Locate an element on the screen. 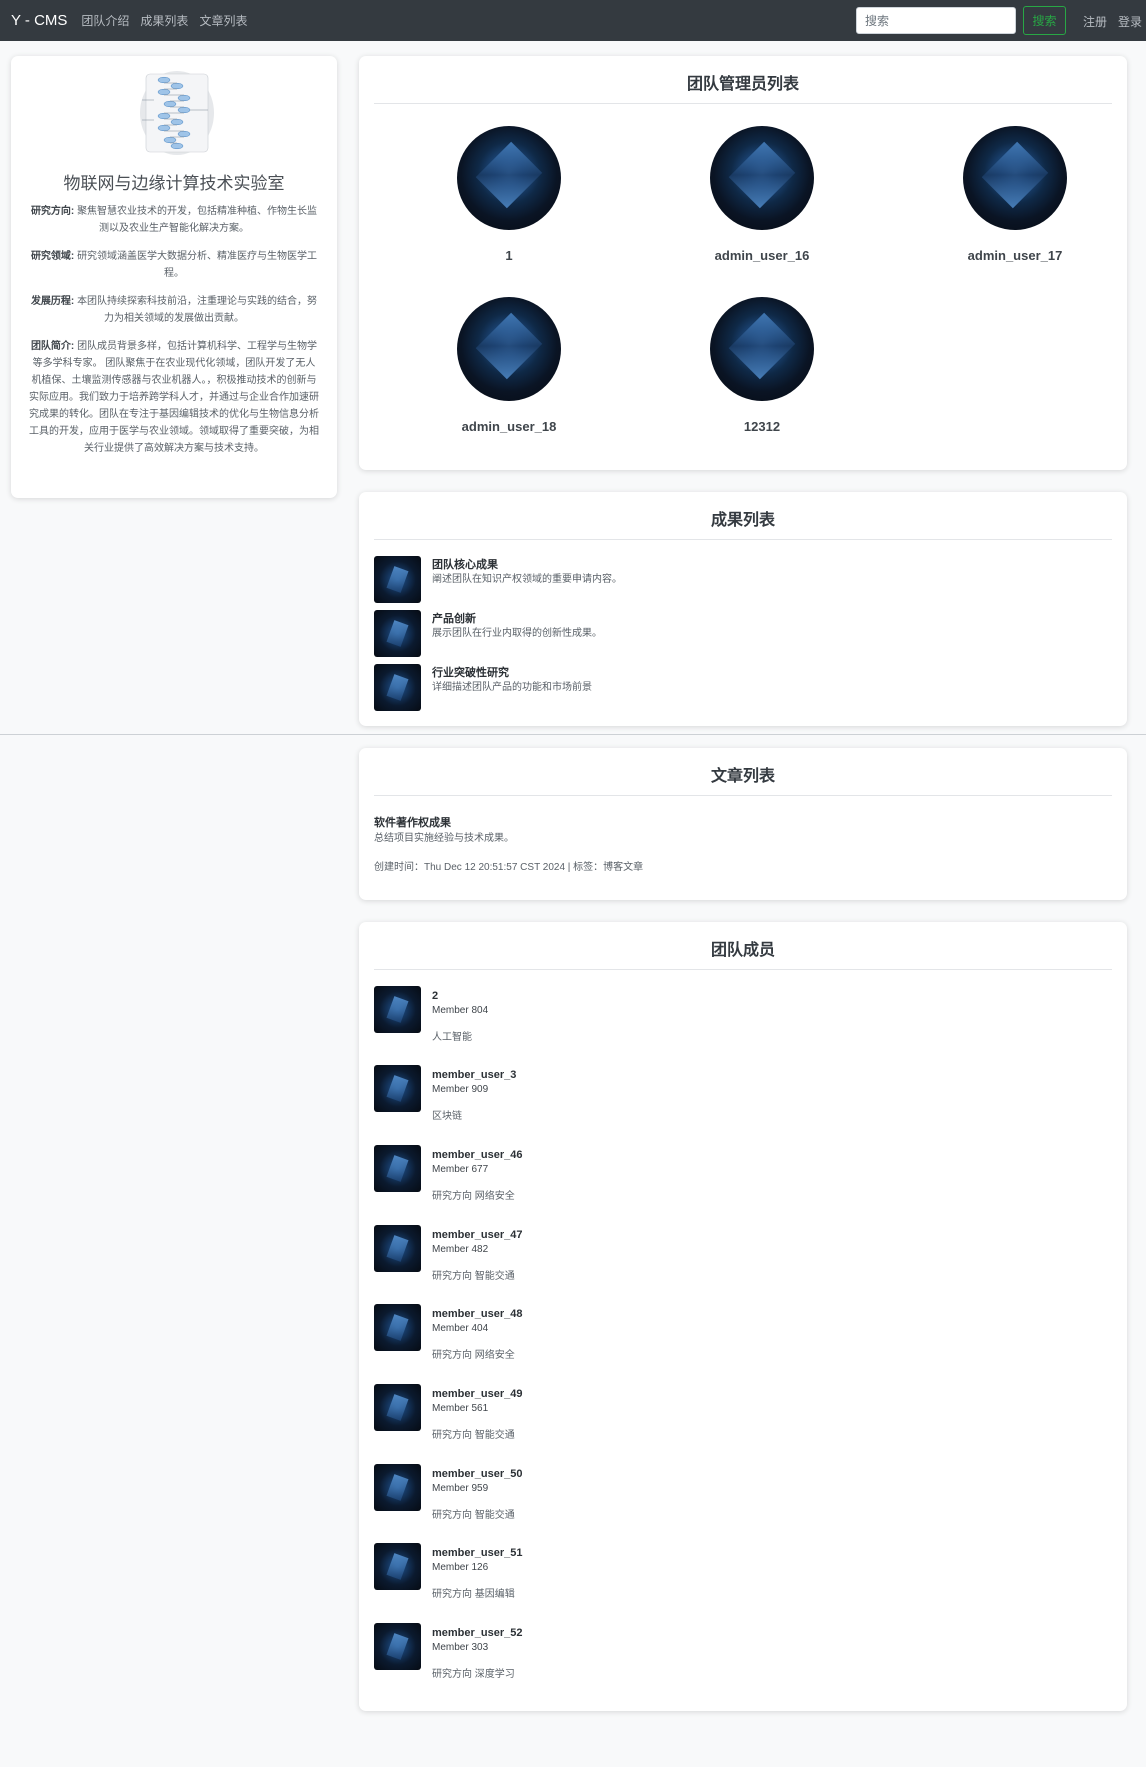 This screenshot has width=1146, height=1767. admin-item: 12312 is located at coordinates (762, 365).